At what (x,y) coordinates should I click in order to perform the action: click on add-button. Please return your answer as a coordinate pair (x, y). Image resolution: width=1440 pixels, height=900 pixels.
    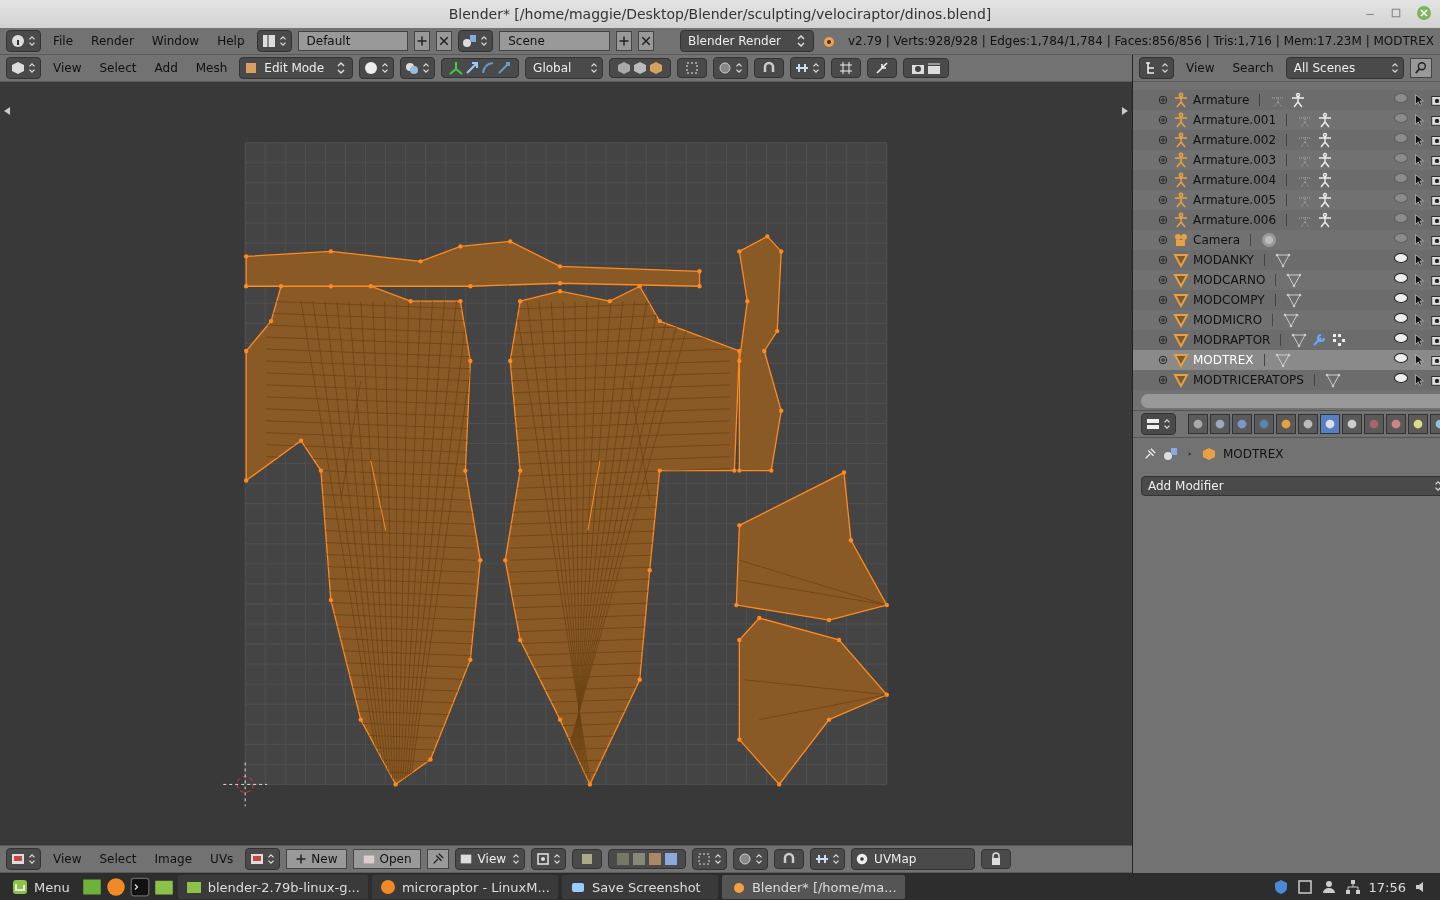
    Looking at the image, I should click on (624, 41).